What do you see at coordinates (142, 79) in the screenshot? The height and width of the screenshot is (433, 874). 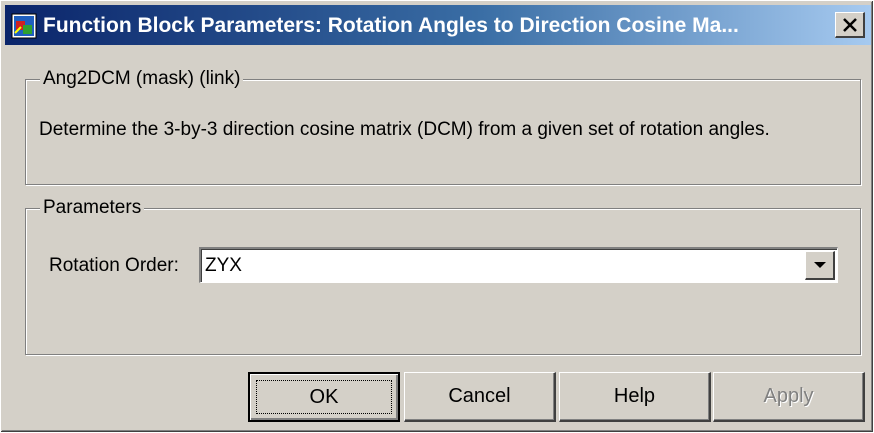 I see `description-group-title: Ang2DCM (mask) (link)` at bounding box center [142, 79].